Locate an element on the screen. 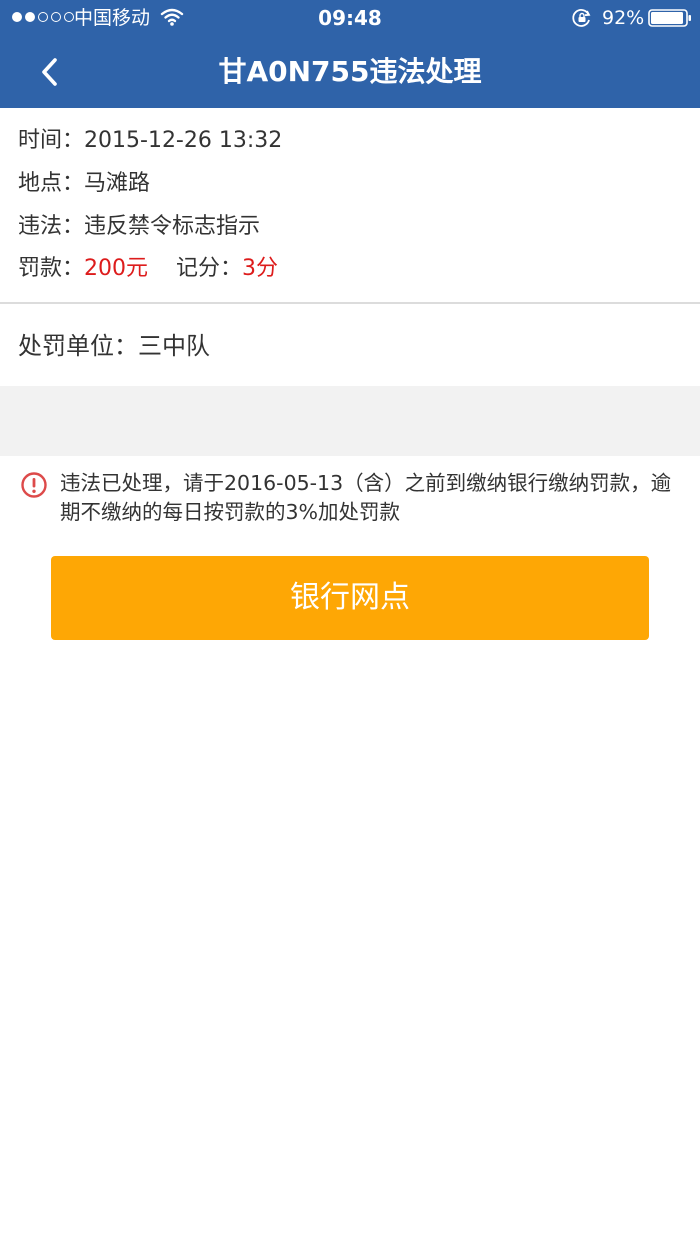  penalty-unit-row: 处罚单位：三中队 is located at coordinates (350, 345).